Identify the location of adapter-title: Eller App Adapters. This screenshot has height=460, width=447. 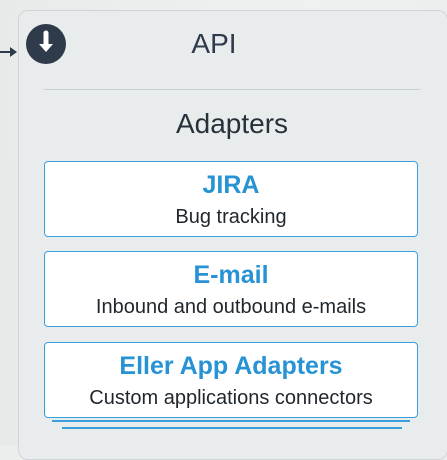
(231, 366).